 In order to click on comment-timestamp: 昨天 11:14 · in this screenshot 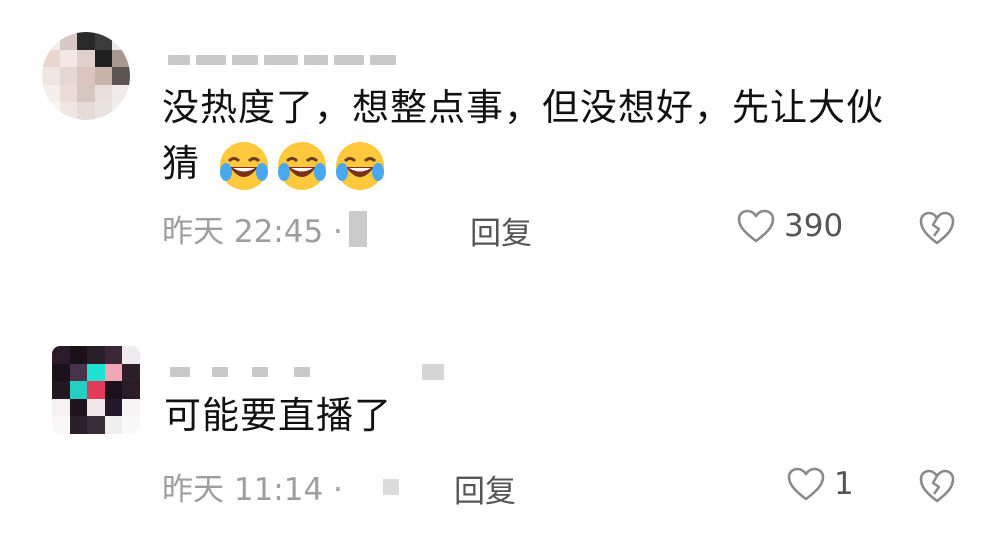, I will do `click(252, 490)`.